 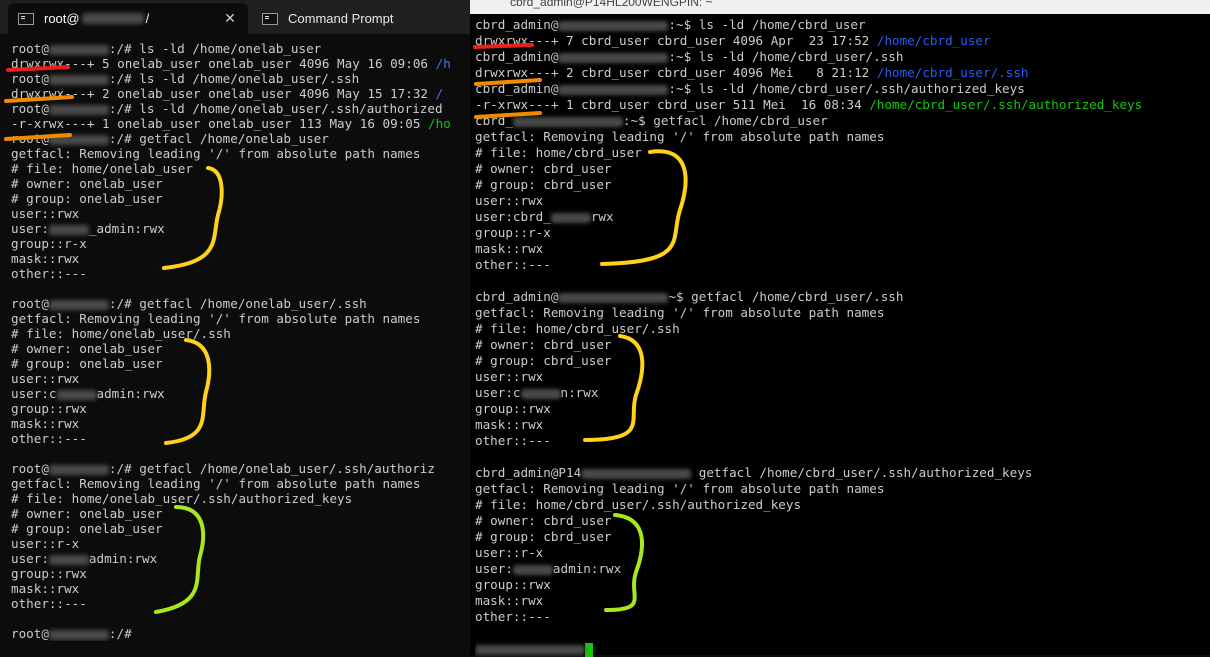 I want to click on terminal-line: user:cbrd_ rwx, so click(x=842, y=217).